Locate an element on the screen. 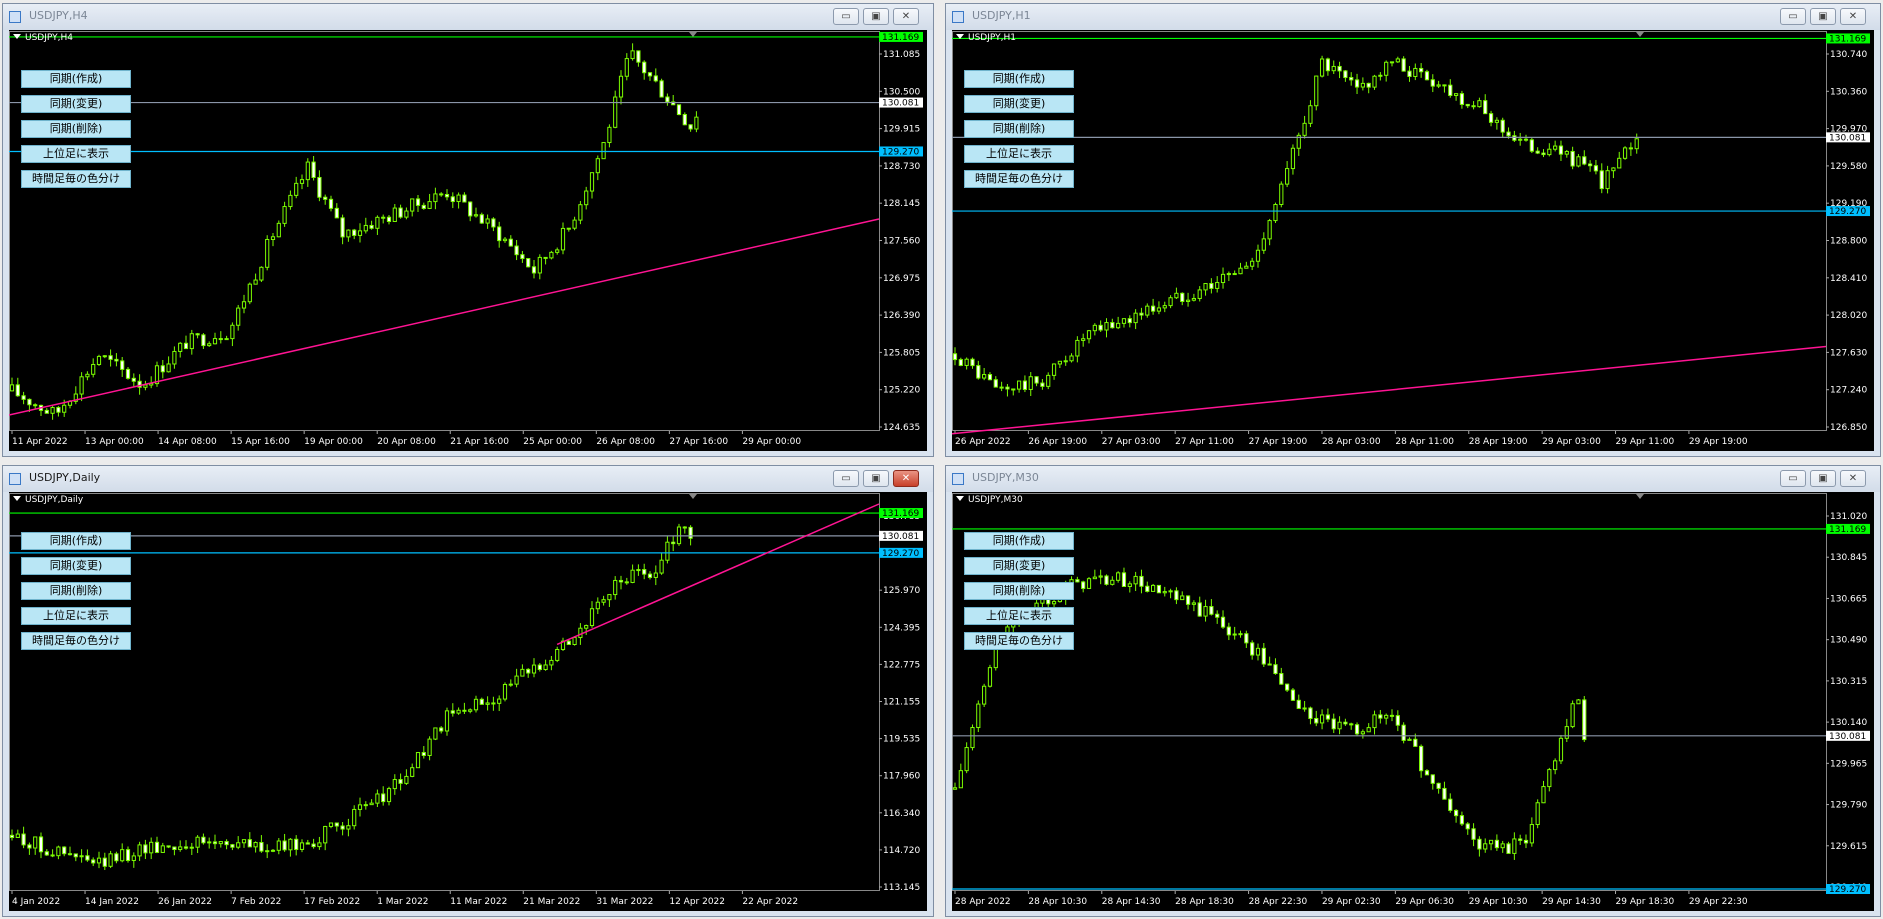  symbol-label: USDJPY,H4 is located at coordinates (43, 38).